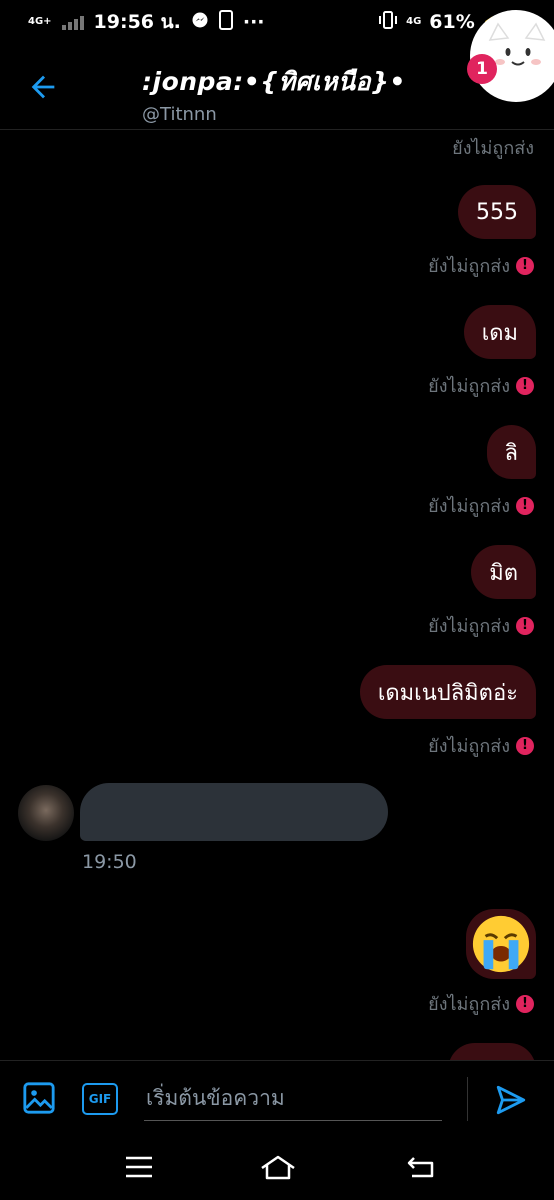  What do you see at coordinates (109, 862) in the screenshot?
I see `received-time: 19:50` at bounding box center [109, 862].